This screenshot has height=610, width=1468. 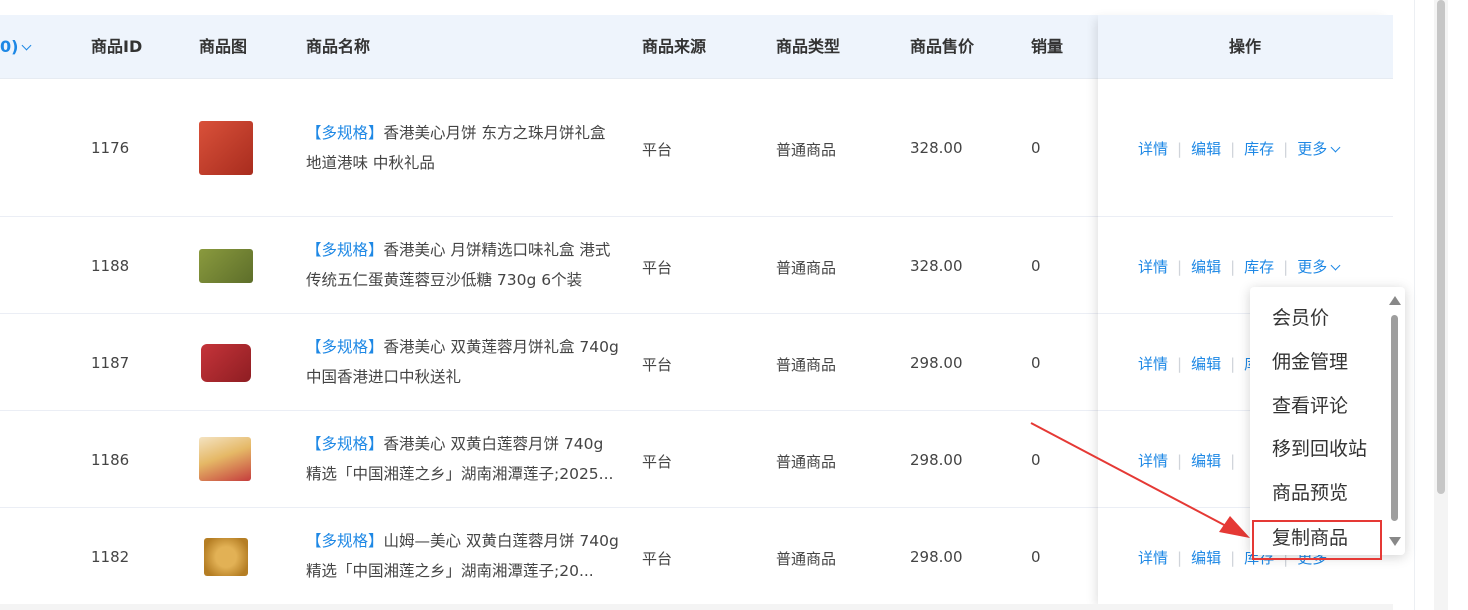 I want to click on menu-item-view-reviews: 查看评论, so click(x=1310, y=404).